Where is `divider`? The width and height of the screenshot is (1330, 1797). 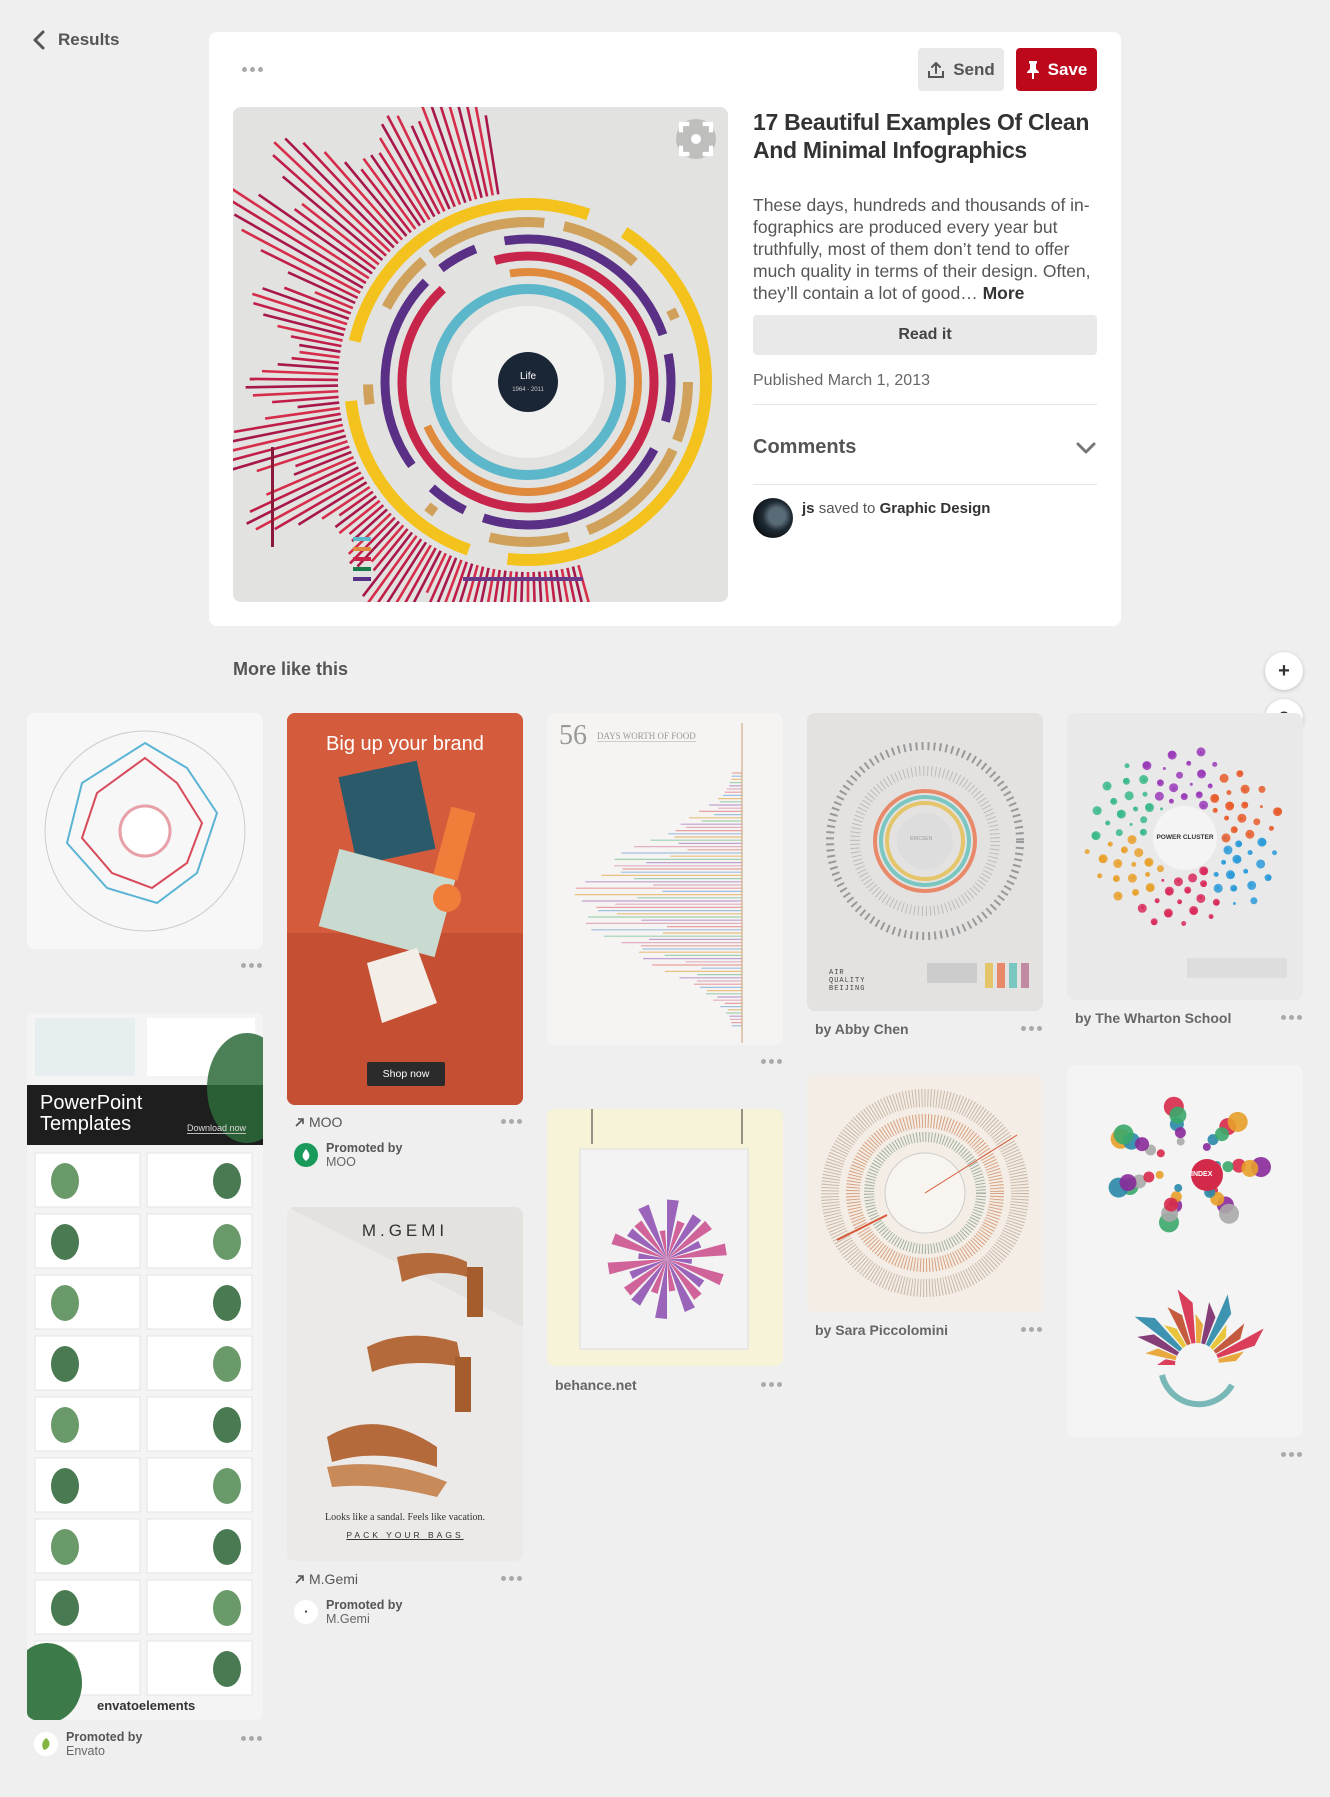
divider is located at coordinates (925, 484).